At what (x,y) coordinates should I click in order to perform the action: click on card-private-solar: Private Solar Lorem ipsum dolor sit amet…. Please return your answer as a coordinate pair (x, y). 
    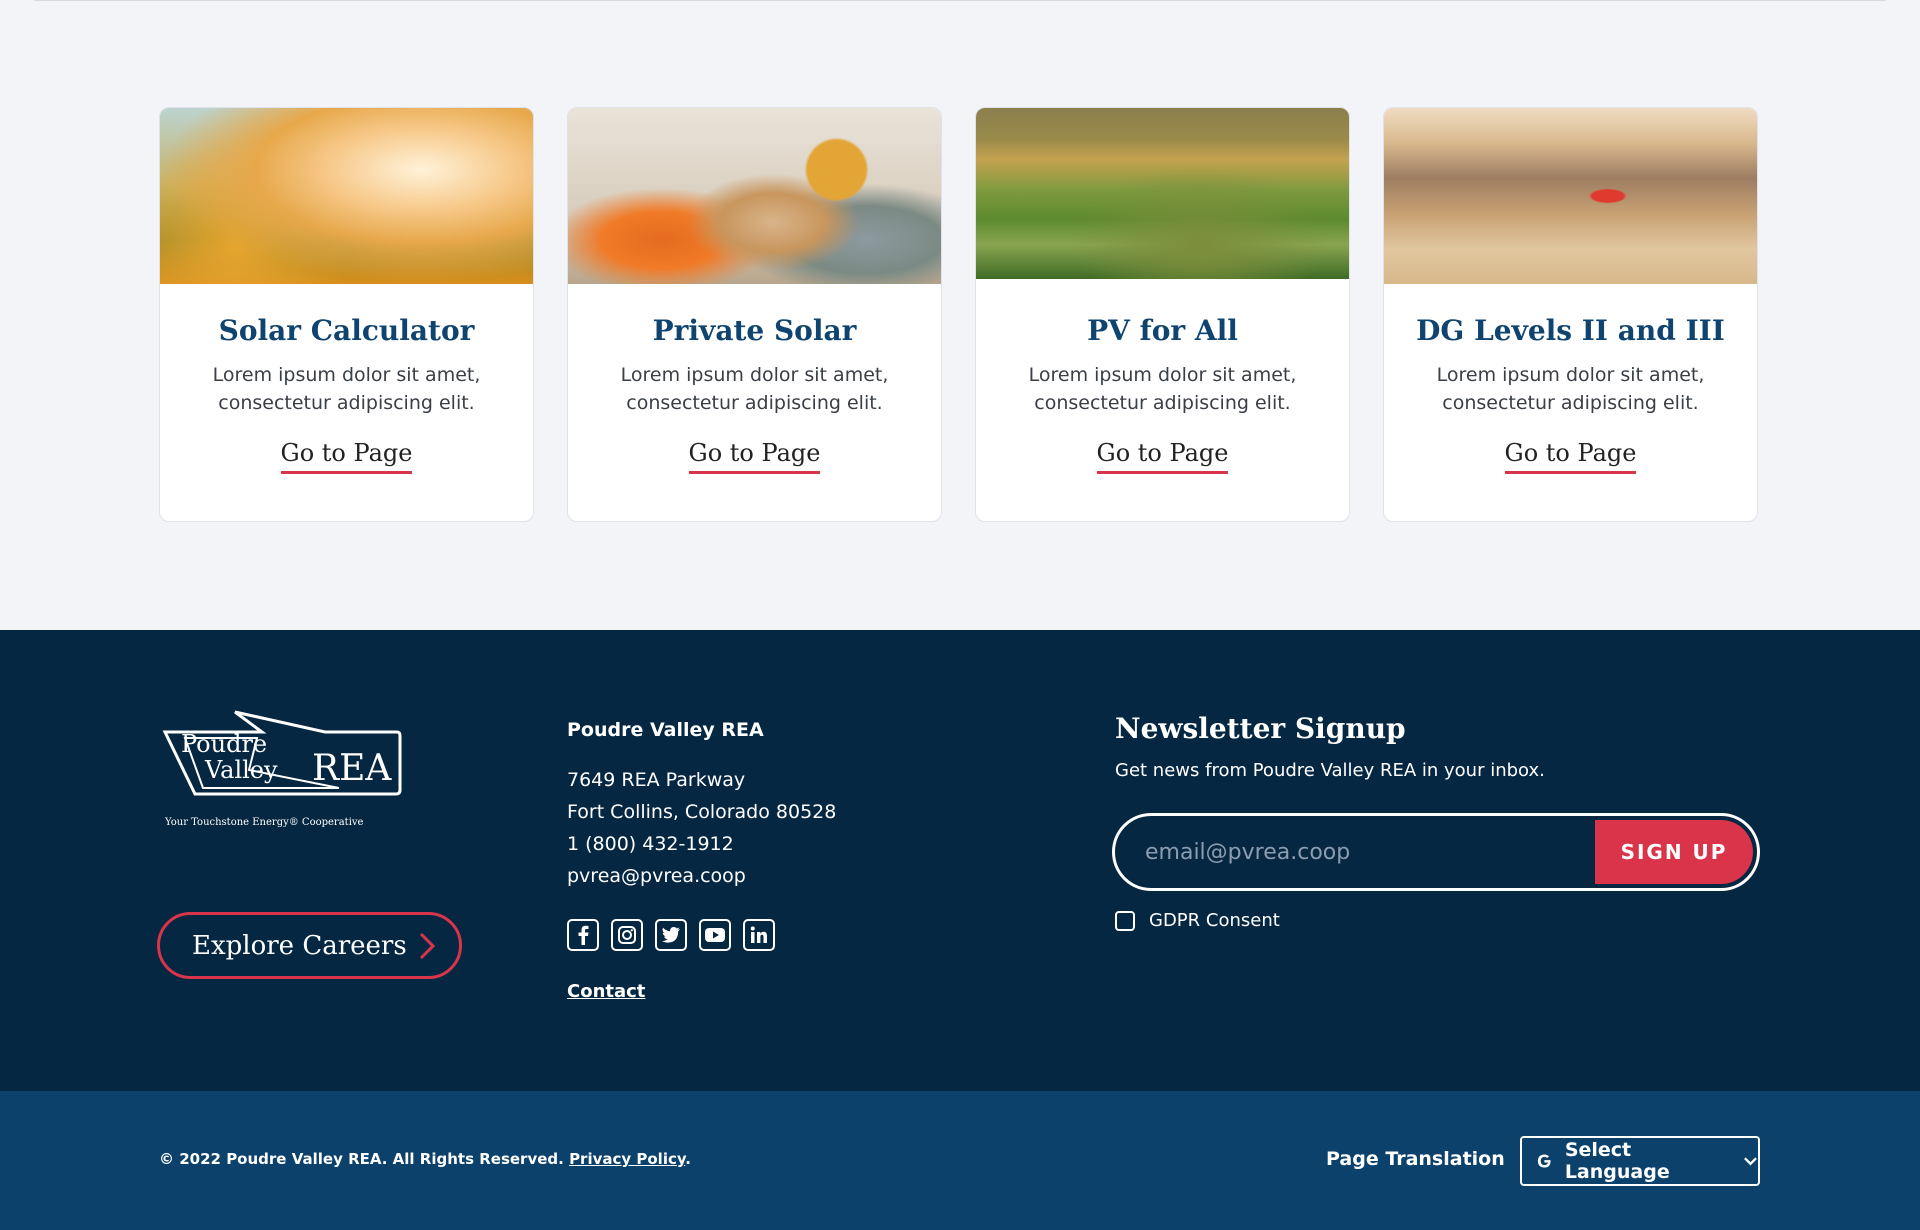
    Looking at the image, I should click on (754, 314).